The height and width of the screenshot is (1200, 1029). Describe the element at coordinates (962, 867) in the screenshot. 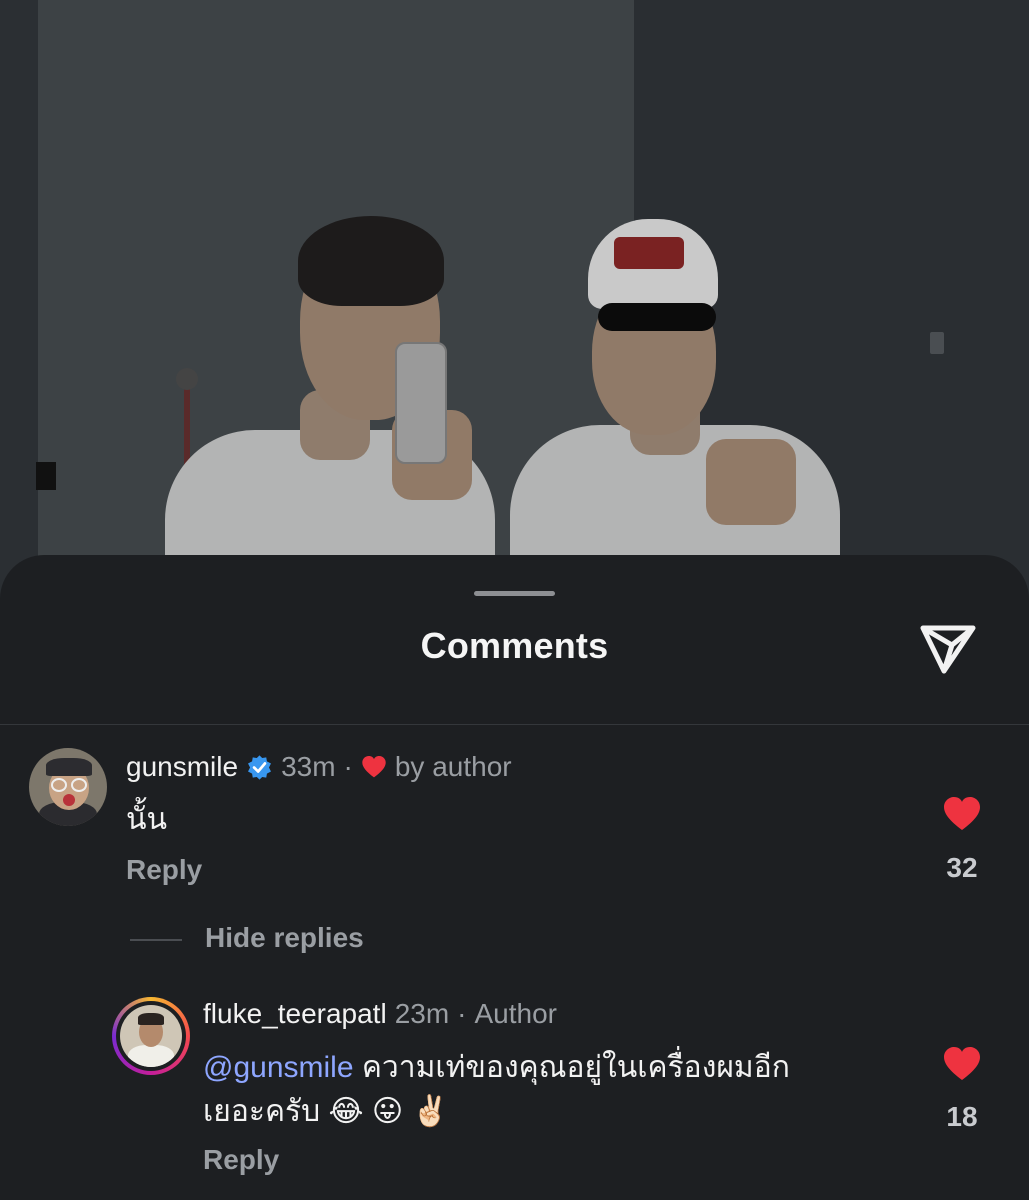

I see `like-count: 32` at that location.